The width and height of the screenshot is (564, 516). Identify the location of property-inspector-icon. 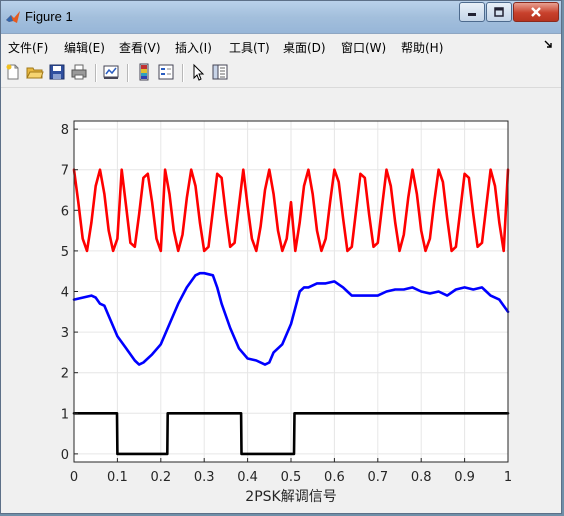
(220, 72).